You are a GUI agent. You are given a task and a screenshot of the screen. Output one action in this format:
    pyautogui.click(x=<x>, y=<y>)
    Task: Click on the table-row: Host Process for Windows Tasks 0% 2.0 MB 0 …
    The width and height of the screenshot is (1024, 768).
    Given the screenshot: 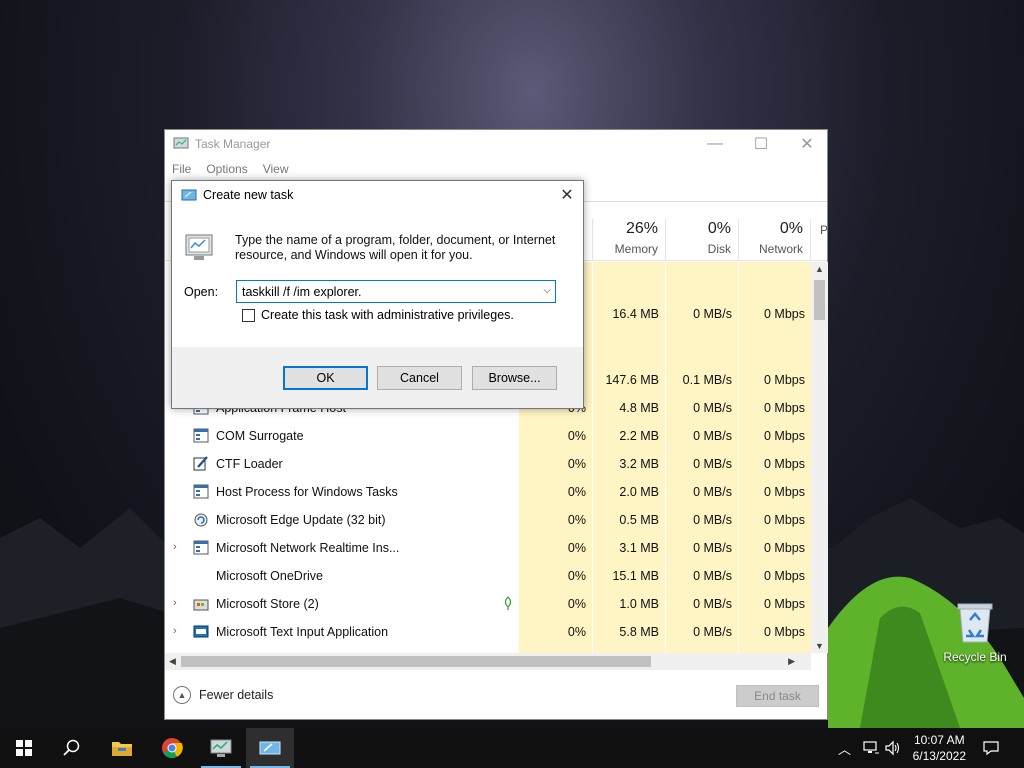 What is the action you would take?
    pyautogui.click(x=488, y=492)
    